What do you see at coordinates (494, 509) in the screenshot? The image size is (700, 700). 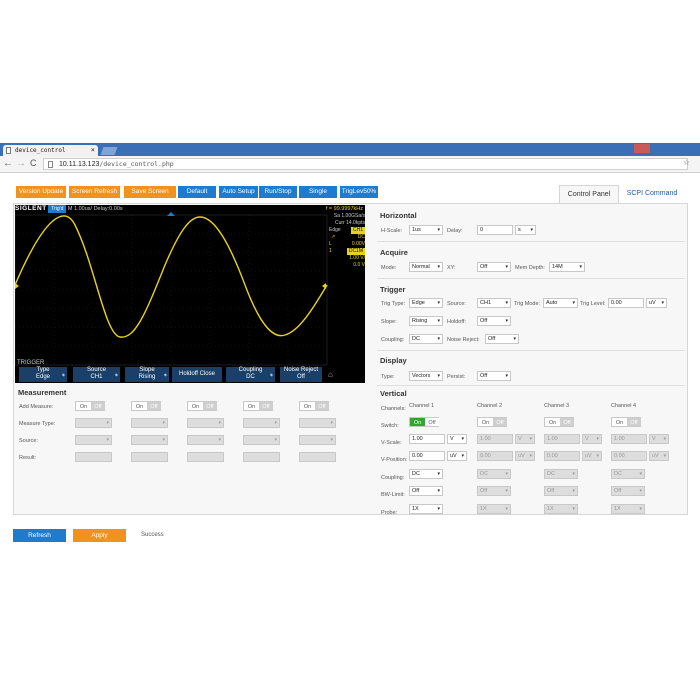 I see `channel-2-probe-select: 1X` at bounding box center [494, 509].